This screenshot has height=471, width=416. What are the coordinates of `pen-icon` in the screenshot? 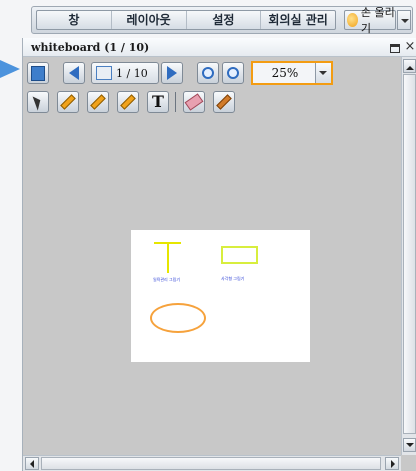 It's located at (68, 102).